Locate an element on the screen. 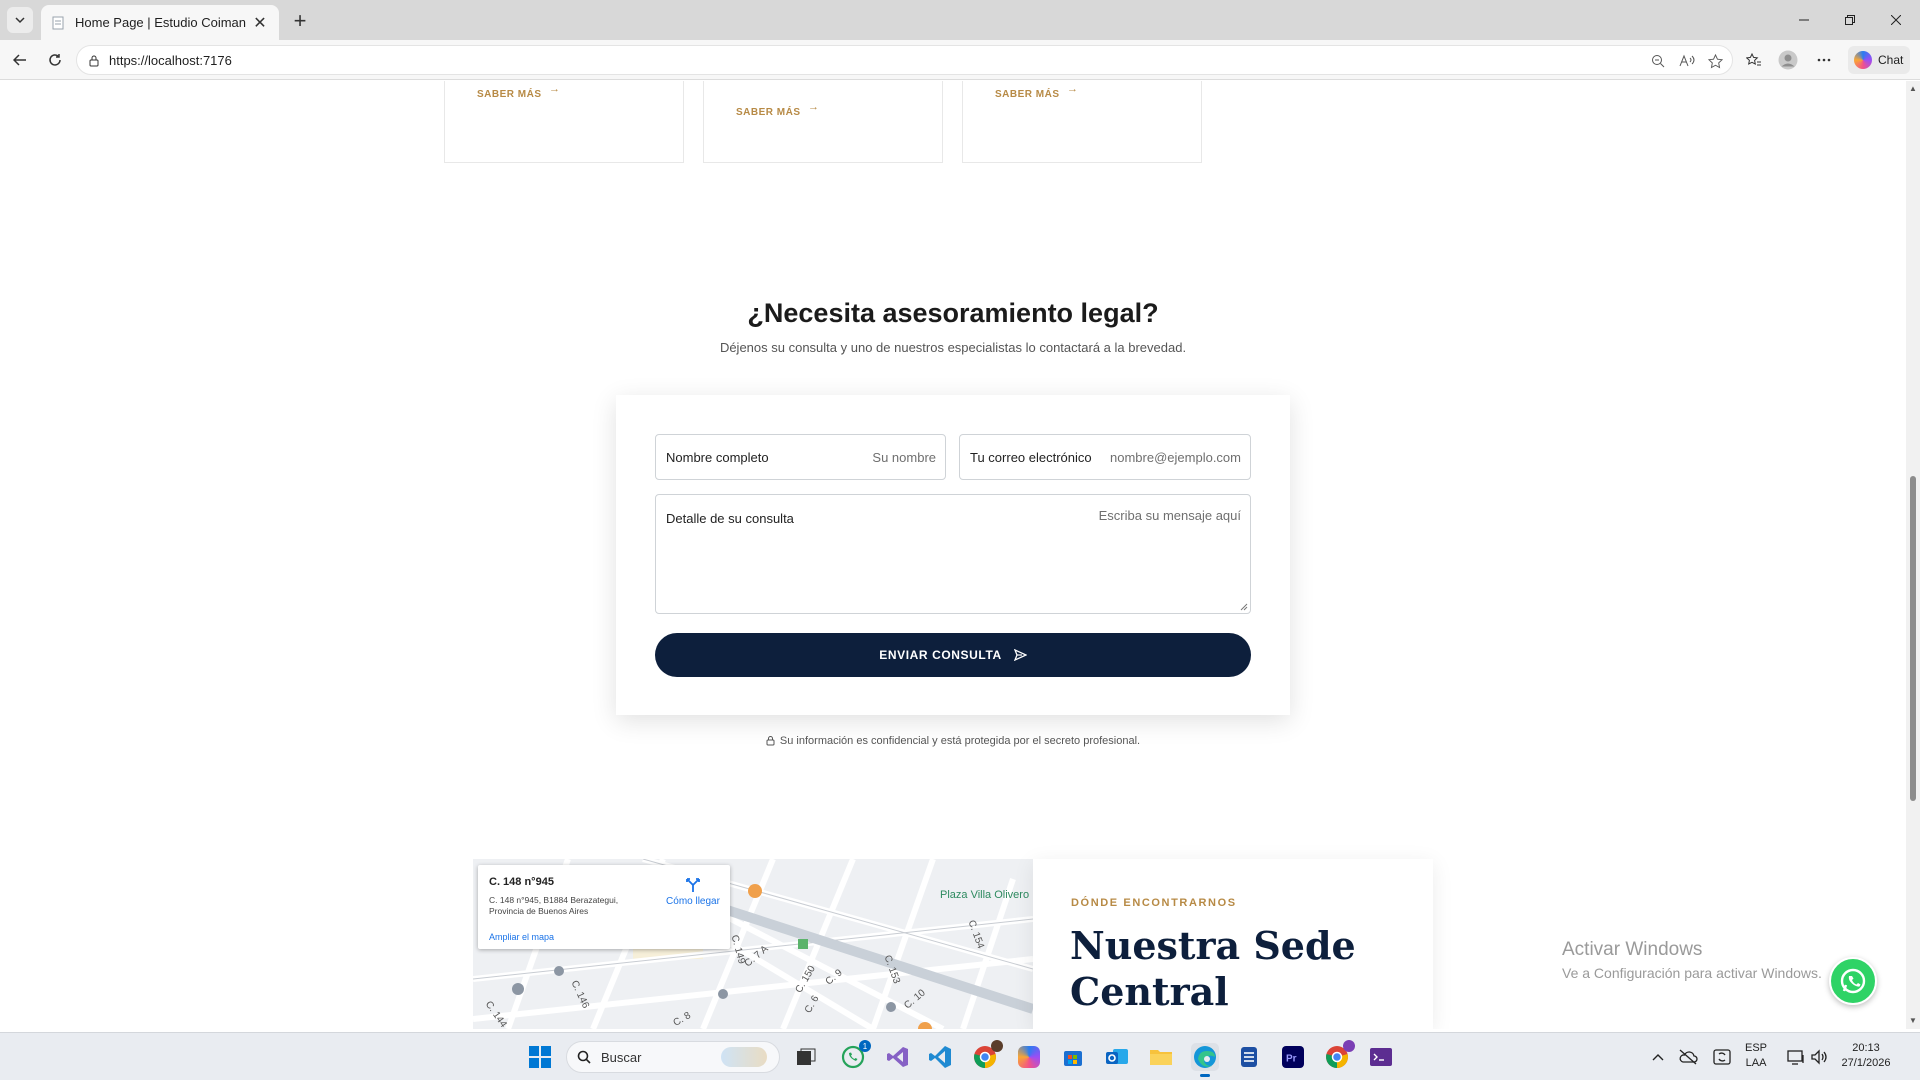 The image size is (1920, 1080). taskbar-terminal is located at coordinates (1381, 1057).